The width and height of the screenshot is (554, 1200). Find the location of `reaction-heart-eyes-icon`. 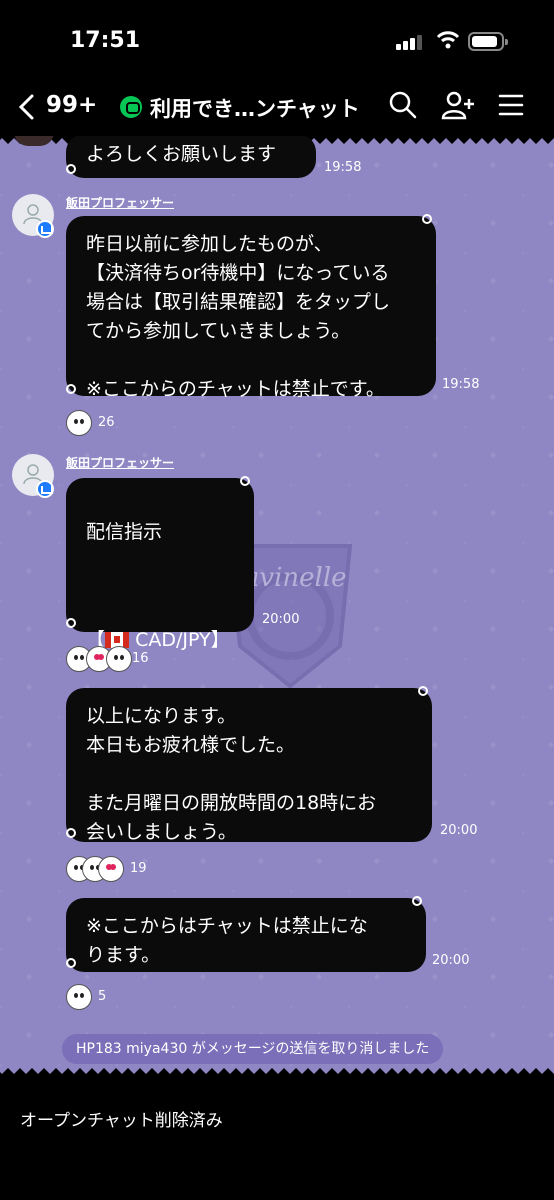

reaction-heart-eyes-icon is located at coordinates (111, 869).